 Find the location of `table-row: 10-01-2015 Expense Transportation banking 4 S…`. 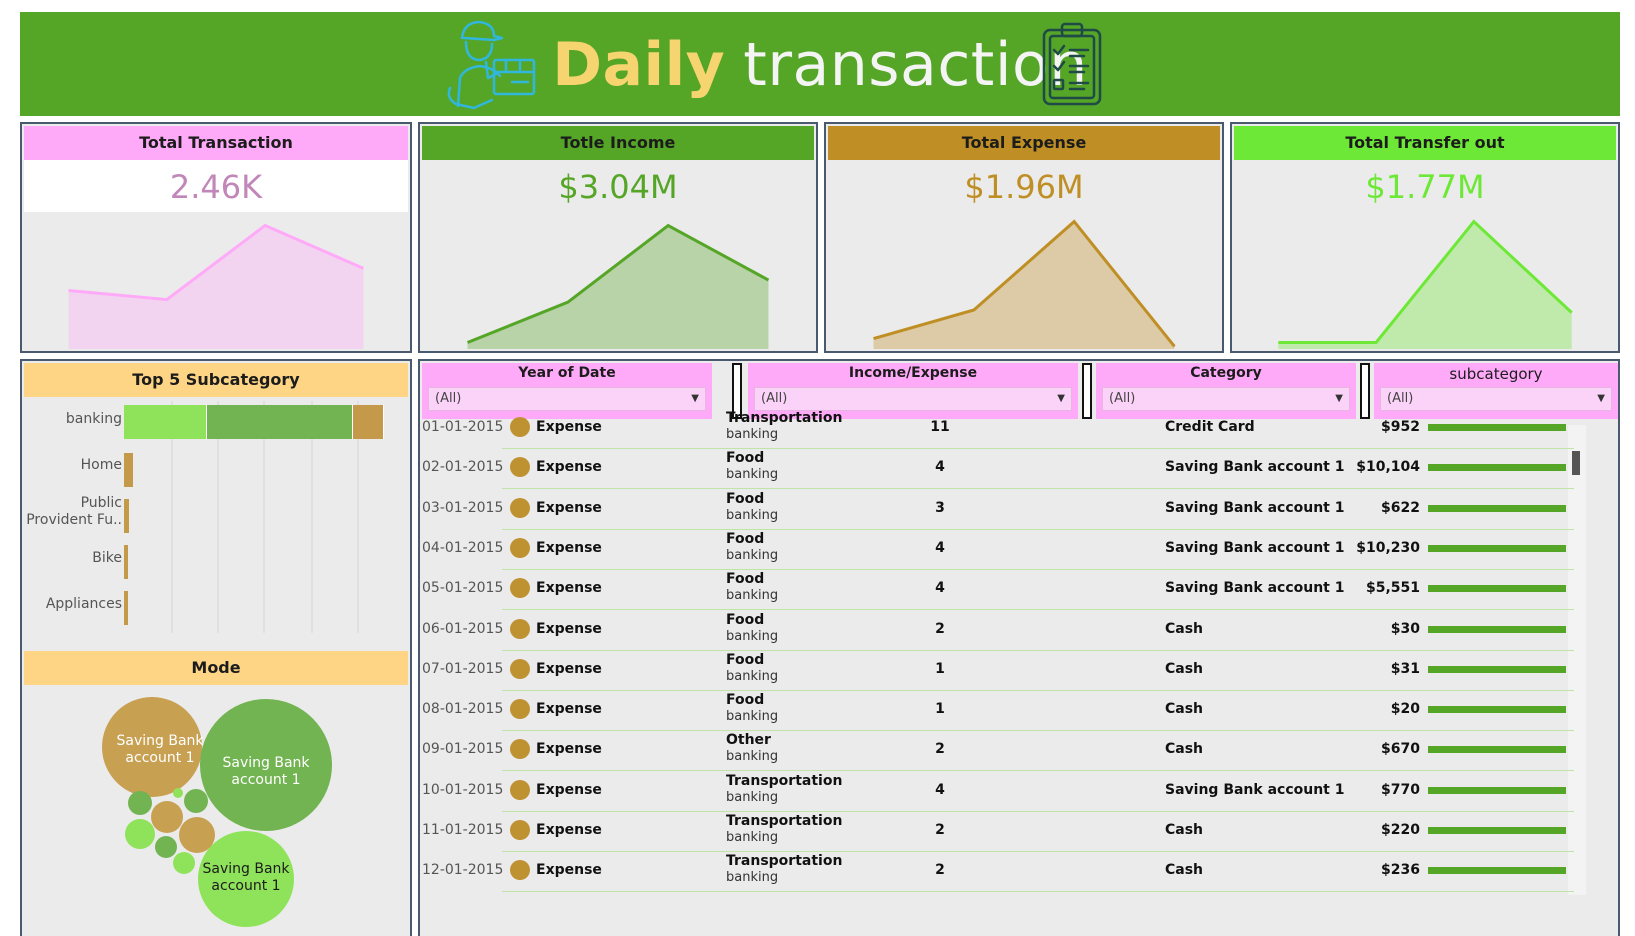

table-row: 10-01-2015 Expense Transportation banking 4 S… is located at coordinates (1008, 791).